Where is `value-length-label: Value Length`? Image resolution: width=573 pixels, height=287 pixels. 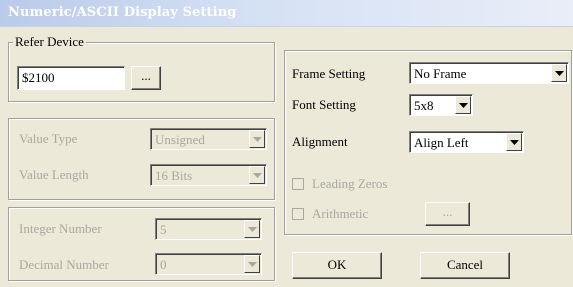 value-length-label: Value Length is located at coordinates (54, 174).